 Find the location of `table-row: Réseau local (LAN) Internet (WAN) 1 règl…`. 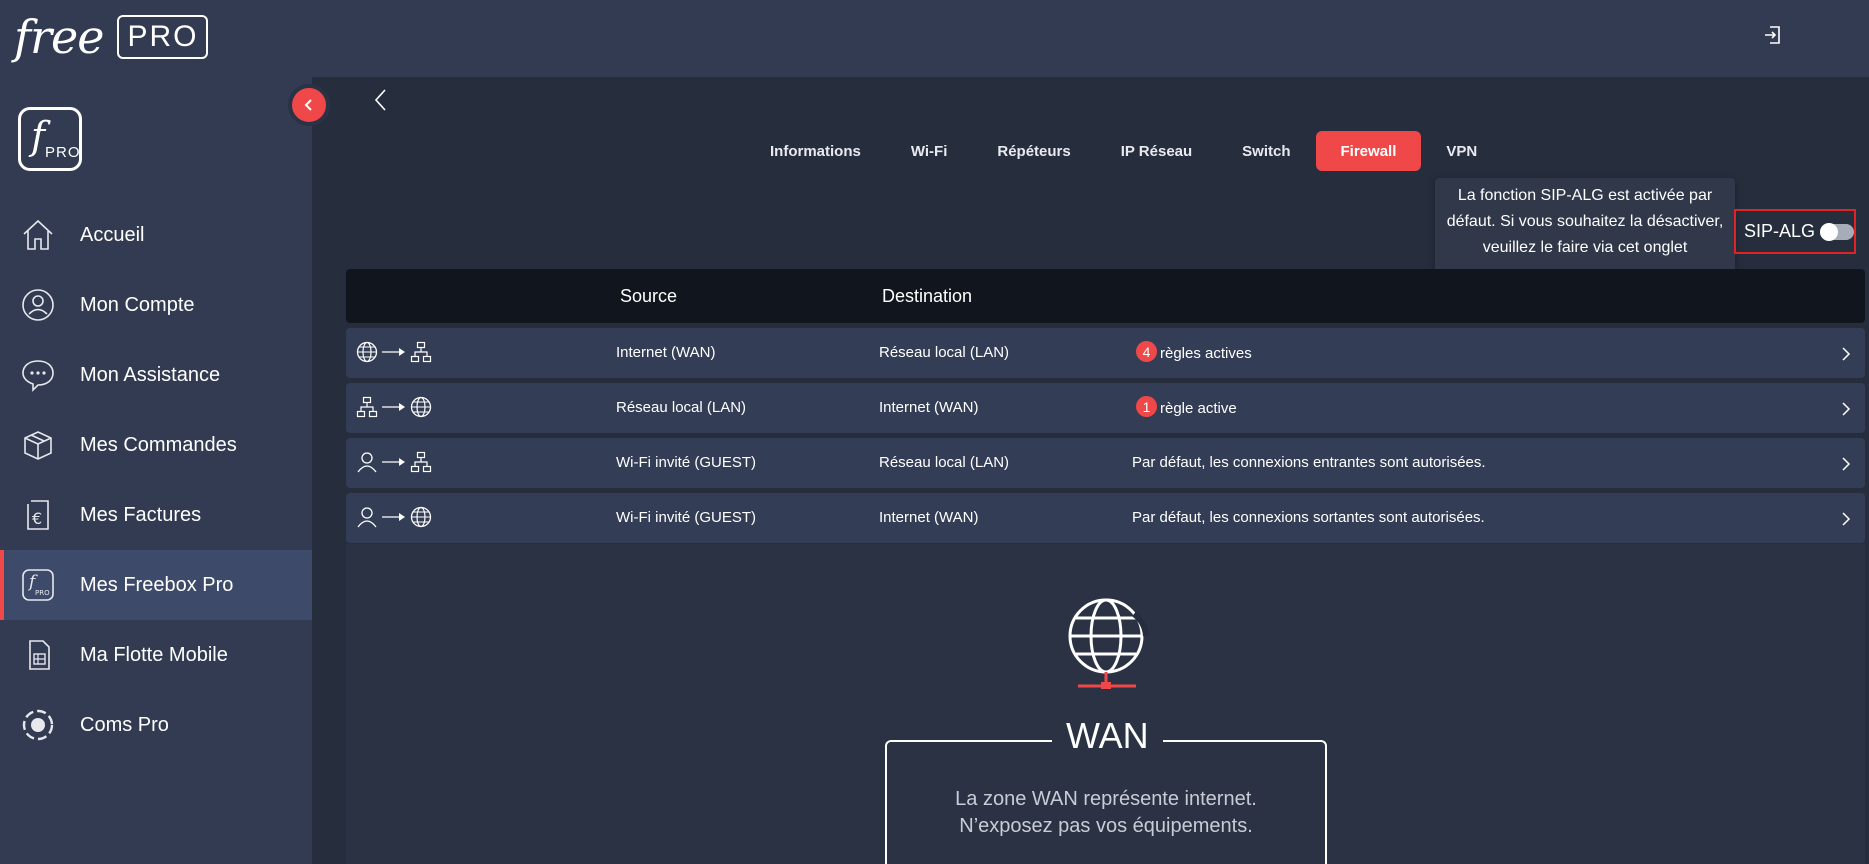

table-row: Réseau local (LAN) Internet (WAN) 1 règl… is located at coordinates (1105, 408).